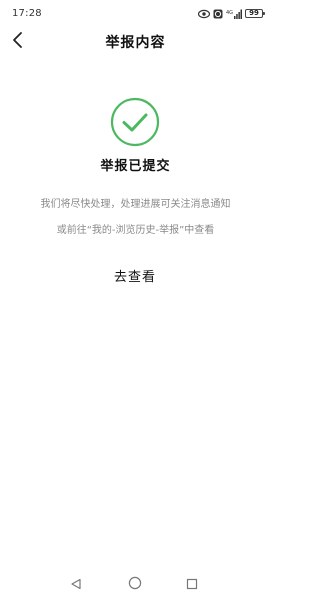  I want to click on nav-back-button, so click(76, 584).